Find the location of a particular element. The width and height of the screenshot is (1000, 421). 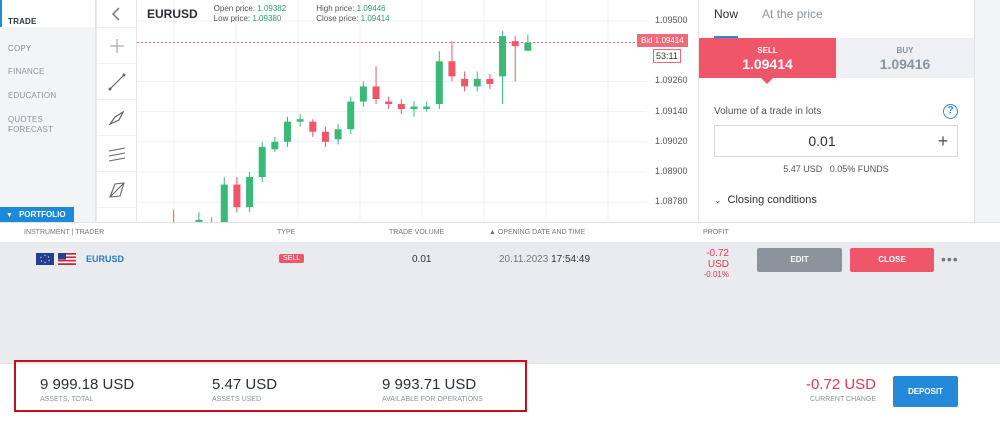

header-profit: PROFIT is located at coordinates (716, 232).